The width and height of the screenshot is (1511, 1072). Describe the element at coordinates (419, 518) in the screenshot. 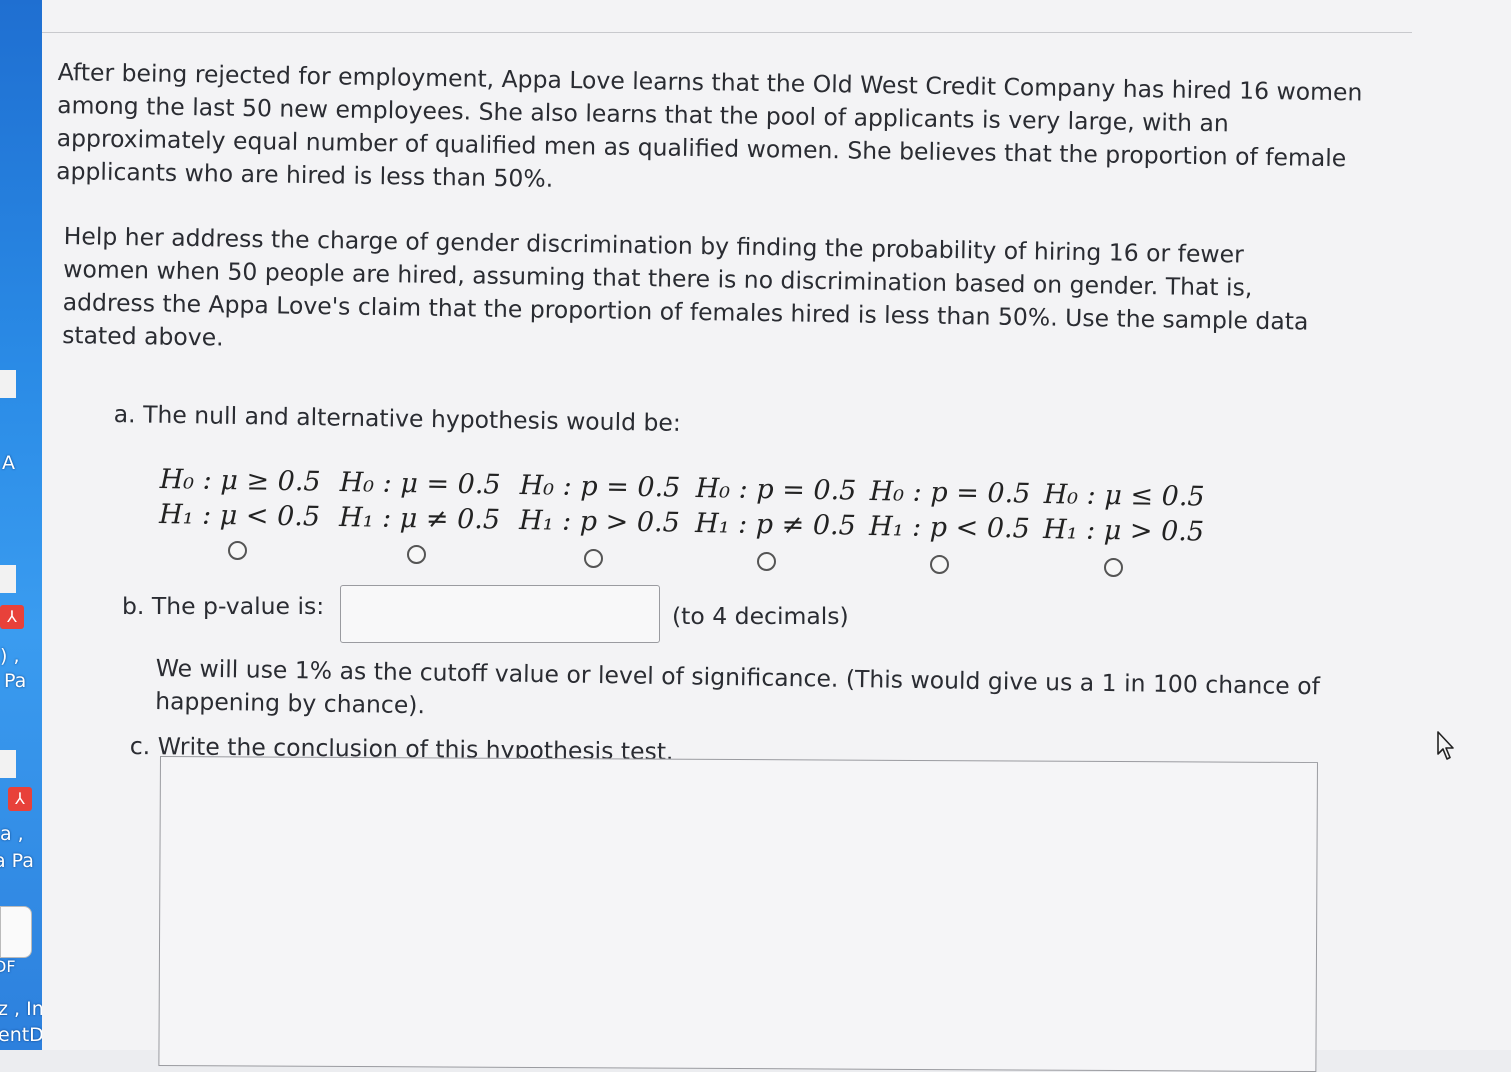

I see `h1-text: H₁ : μ ≠ 0.5` at that location.